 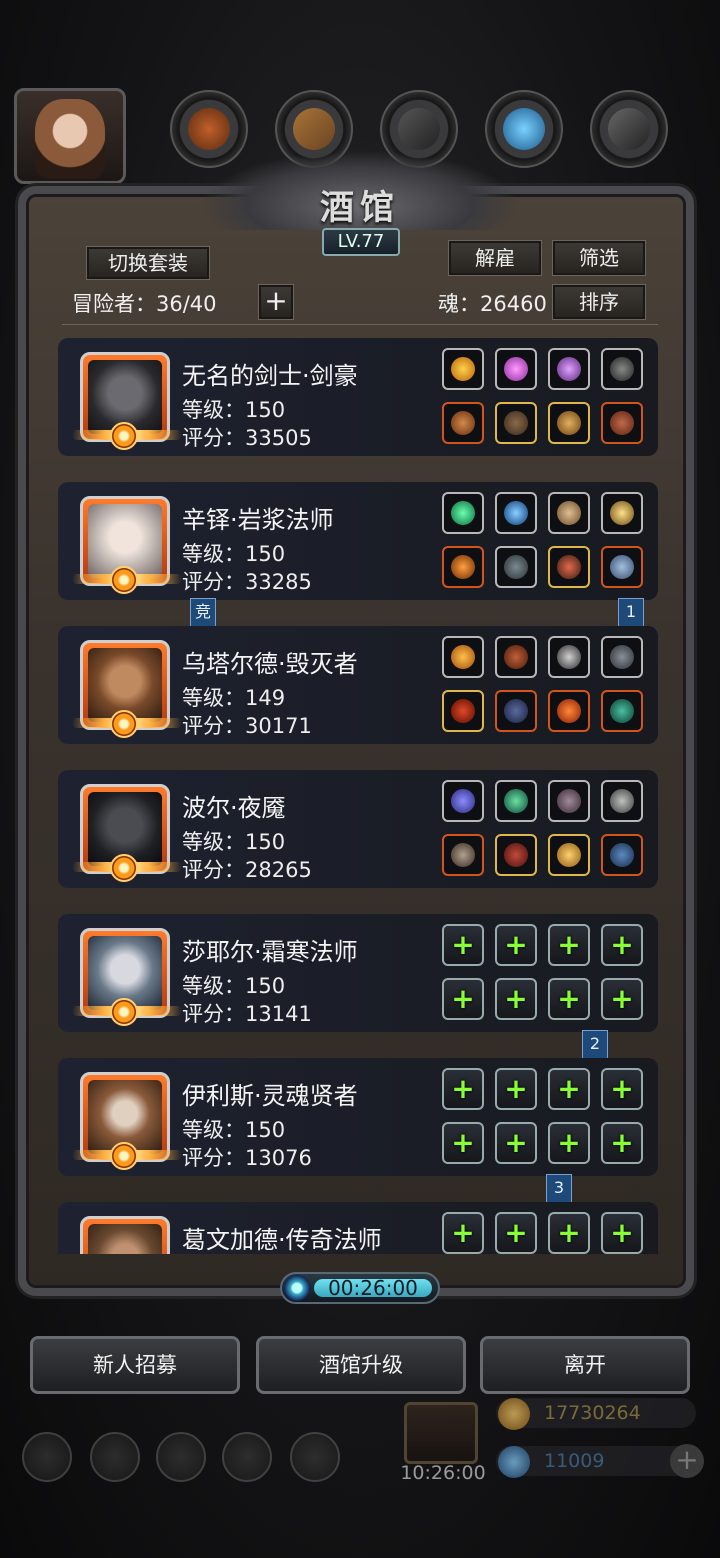 What do you see at coordinates (270, 1096) in the screenshot?
I see `hero-name: 伊利斯·灵魂贤者` at bounding box center [270, 1096].